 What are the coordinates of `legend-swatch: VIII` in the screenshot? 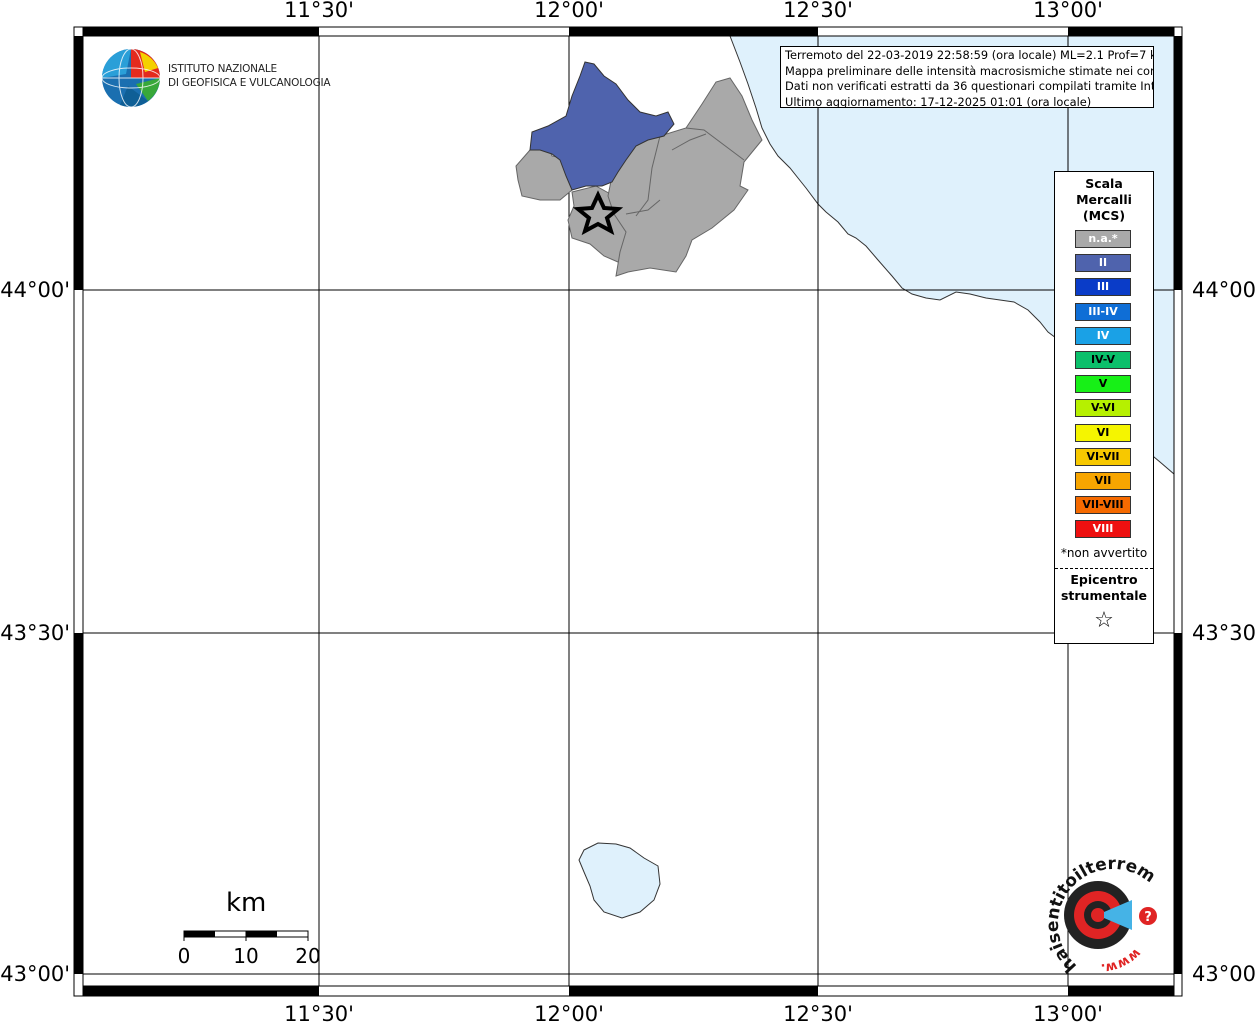 It's located at (1103, 529).